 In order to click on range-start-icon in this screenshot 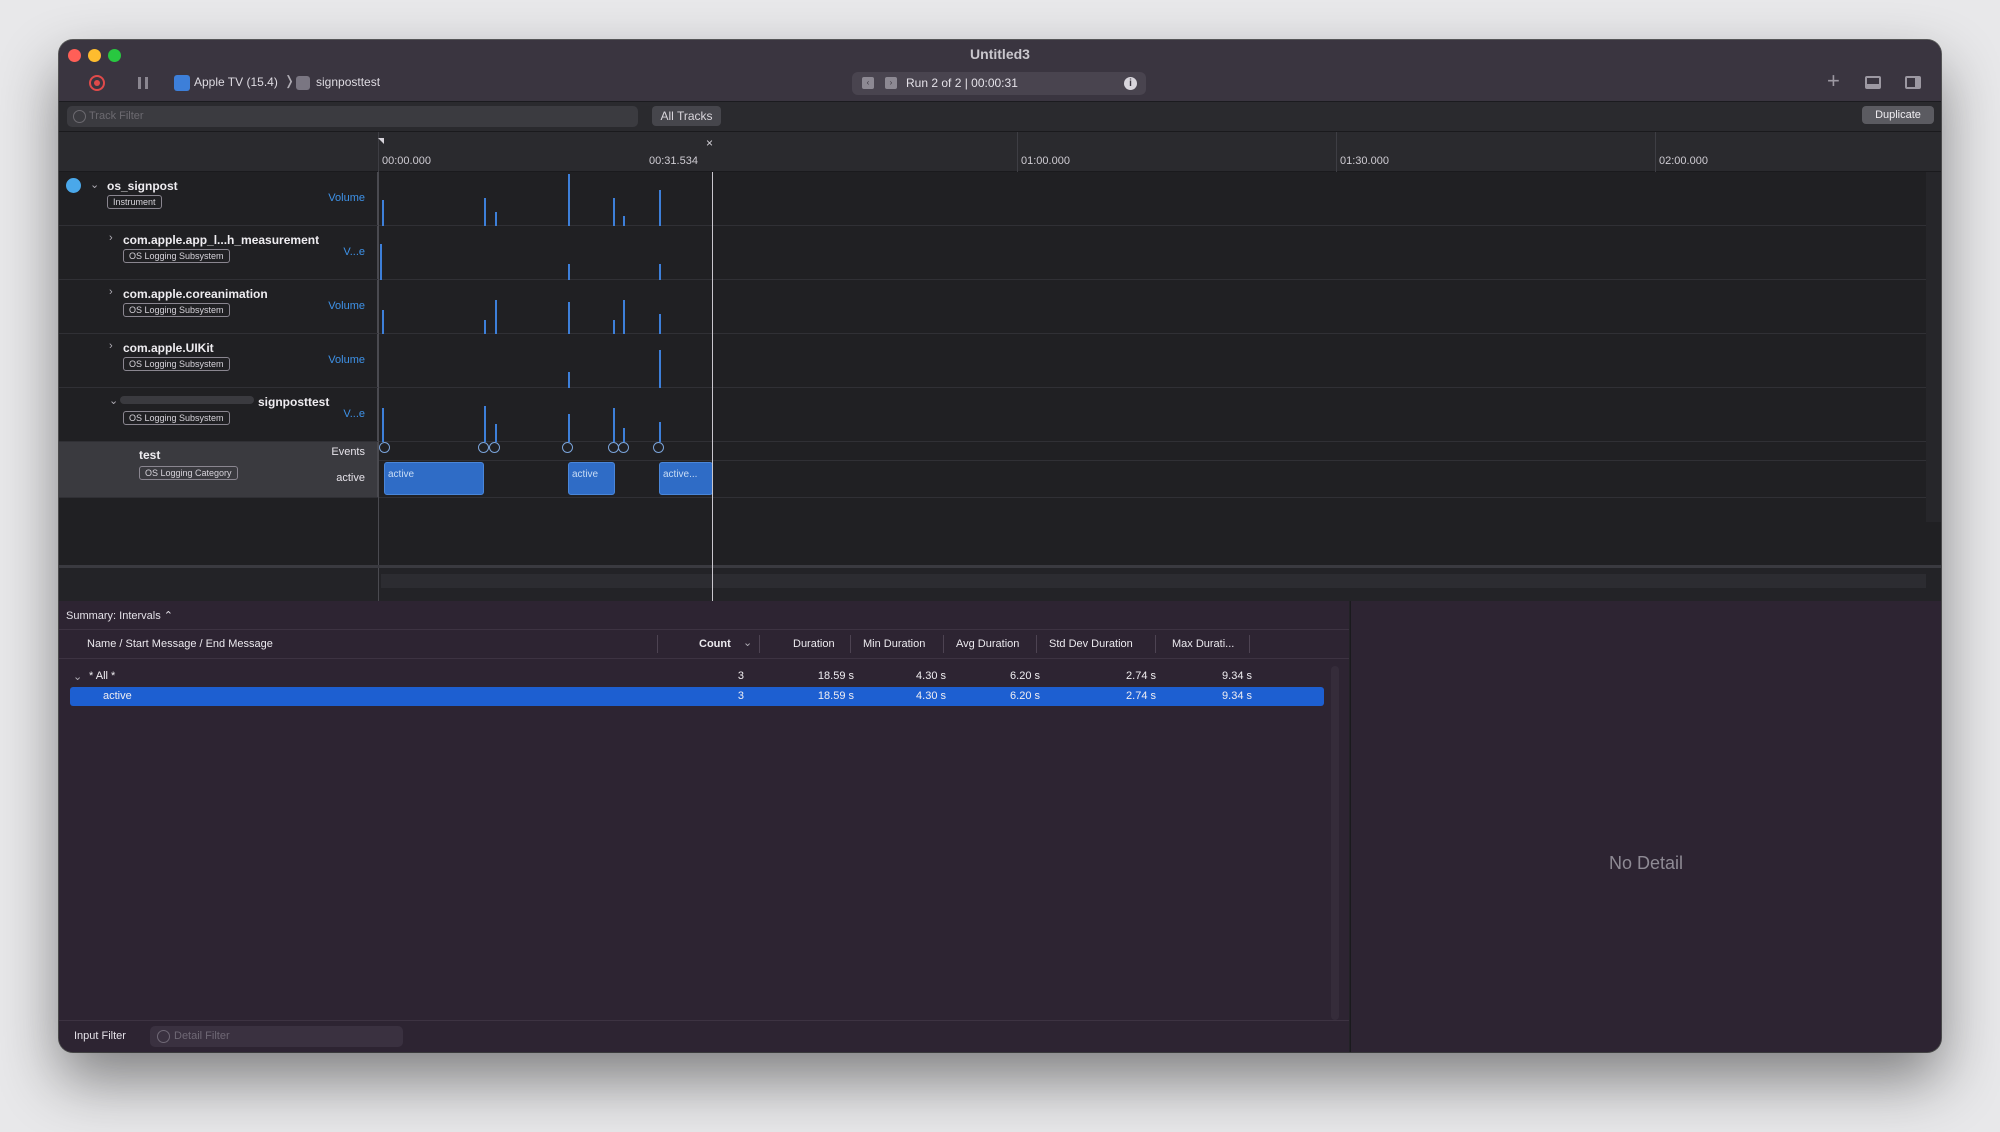, I will do `click(381, 141)`.